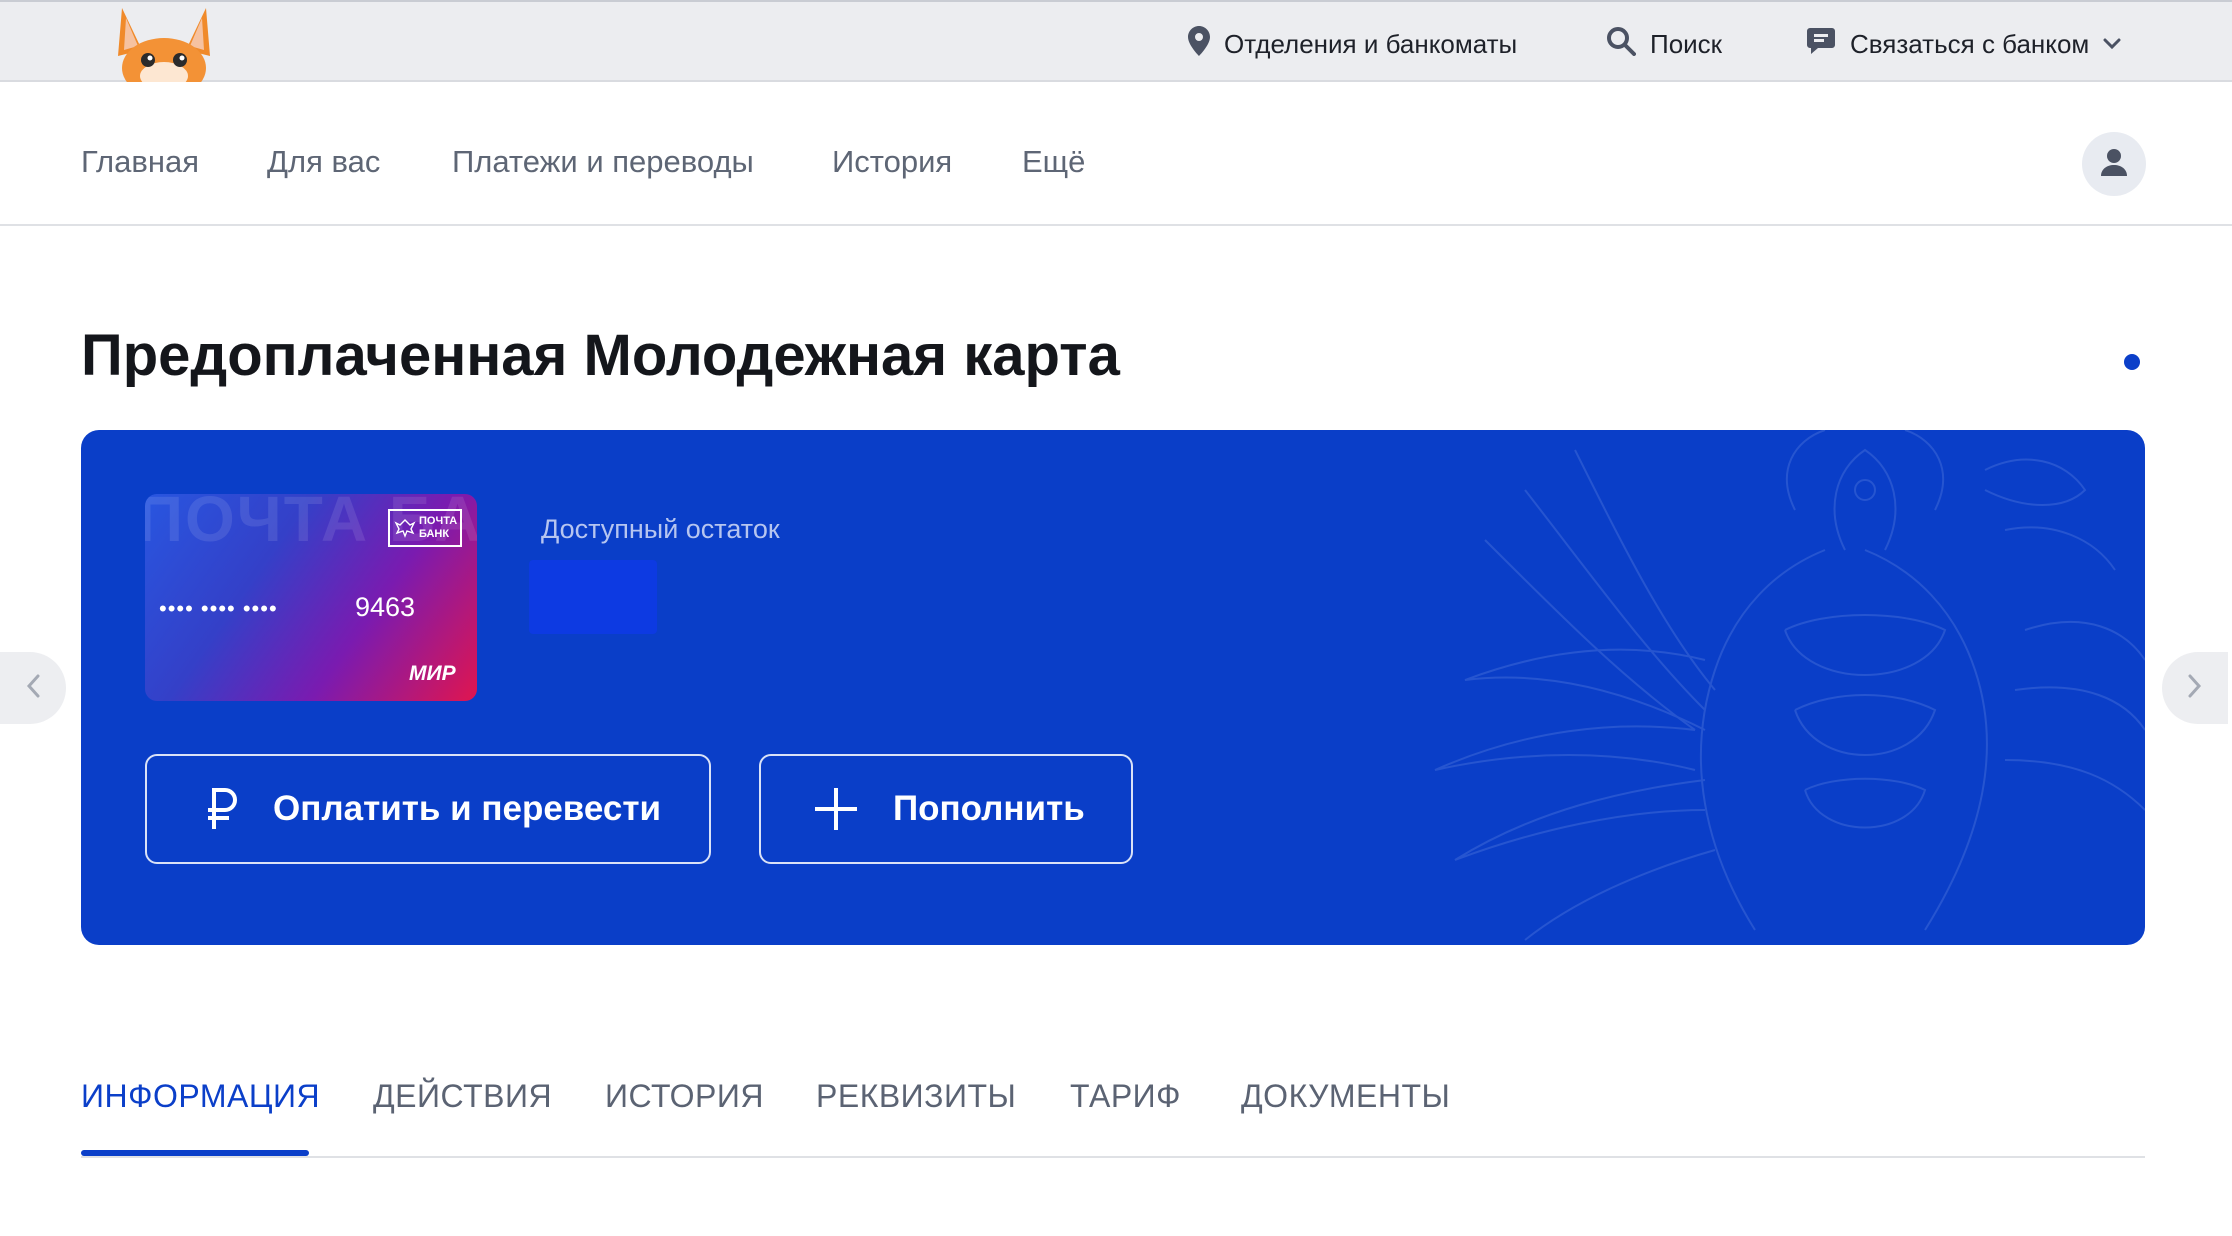 The image size is (2232, 1236). Describe the element at coordinates (1345, 1096) in the screenshot. I see `tab-documents: ДОКУМЕНТЫ` at that location.